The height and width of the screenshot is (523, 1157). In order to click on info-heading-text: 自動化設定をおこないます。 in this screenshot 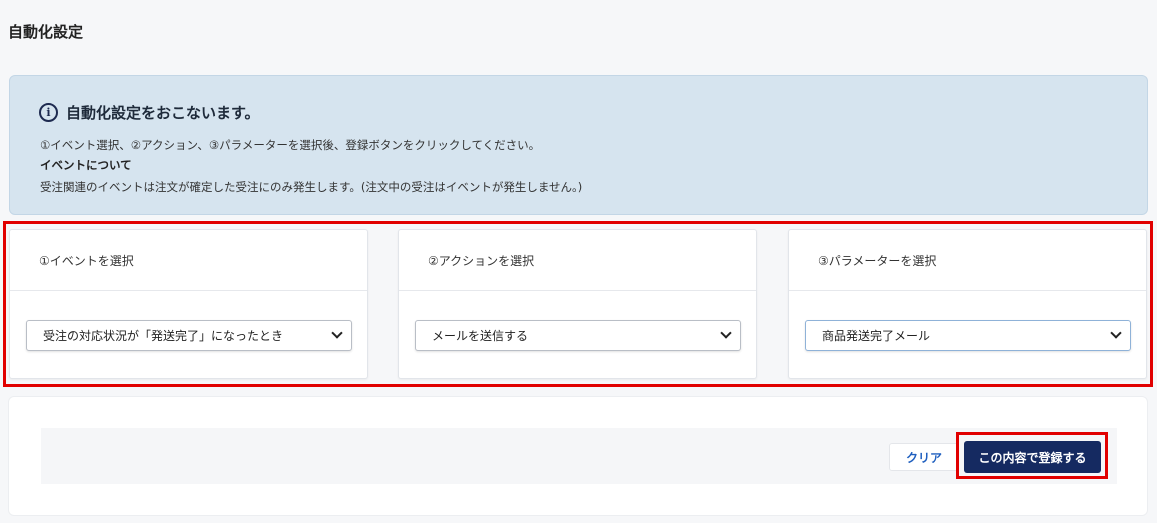, I will do `click(163, 113)`.